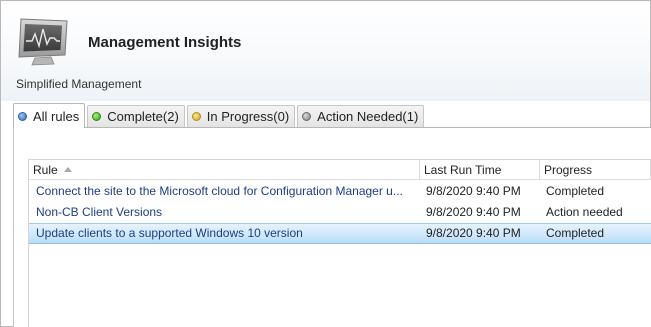 This screenshot has height=327, width=651. I want to click on monitor-heartbeat-icon, so click(43, 42).